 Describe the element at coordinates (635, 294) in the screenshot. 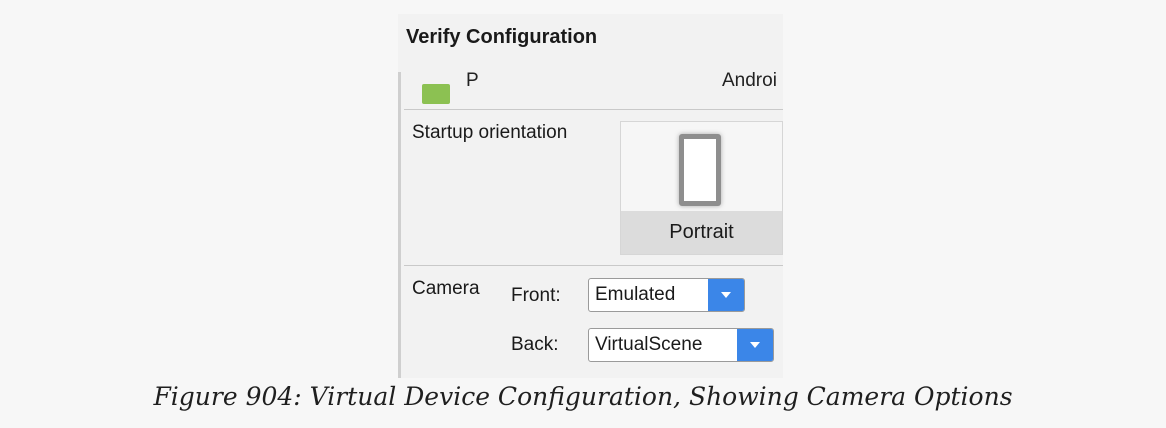

I see `front-camera-value: Emulated` at that location.